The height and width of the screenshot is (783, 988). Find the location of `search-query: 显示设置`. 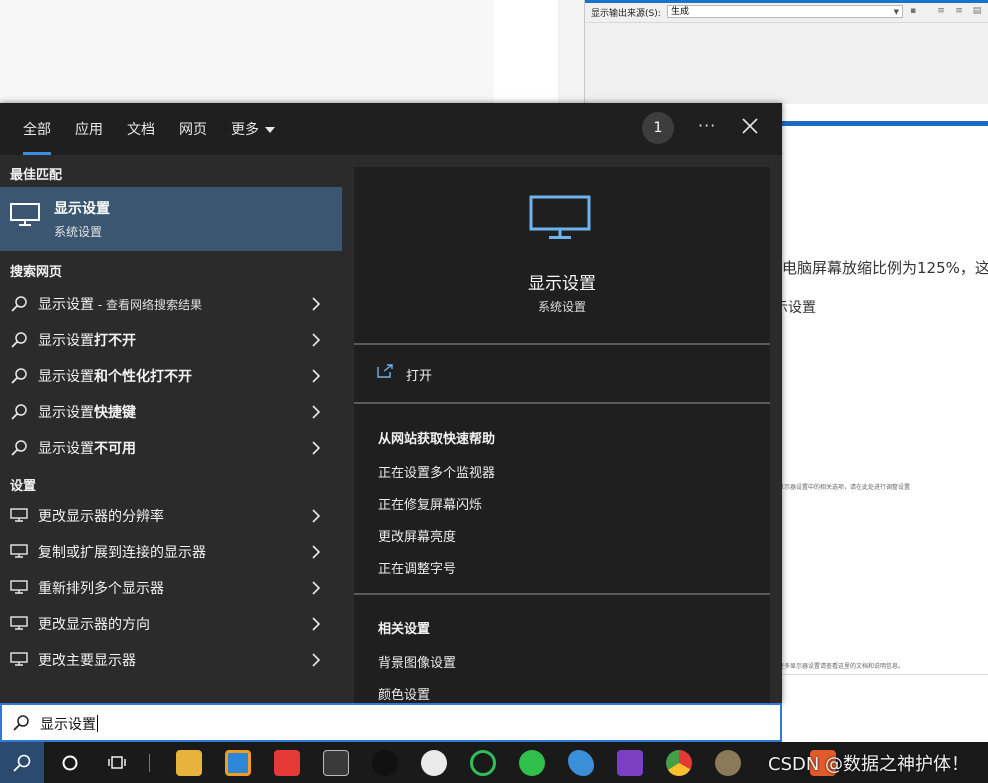

search-query: 显示设置 is located at coordinates (69, 724).